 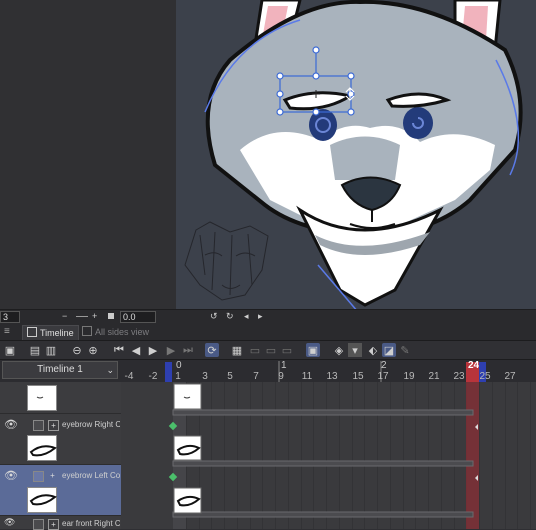 What do you see at coordinates (260, 316) in the screenshot?
I see `flip-vertical-icon: ▸` at bounding box center [260, 316].